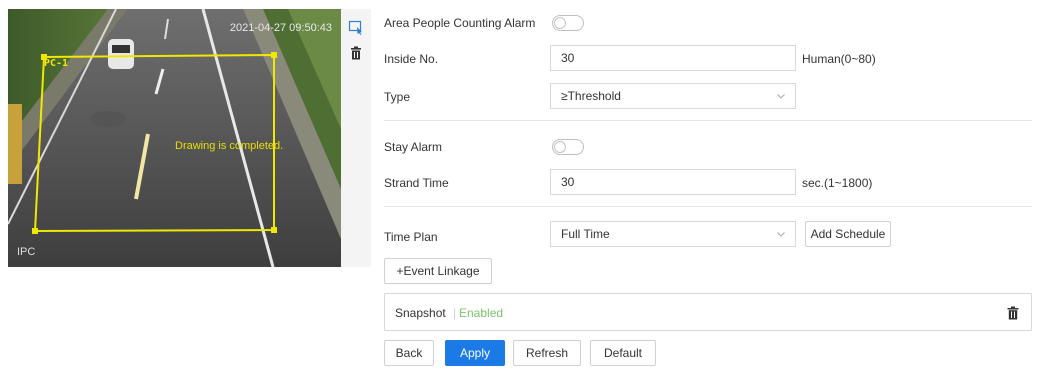  Describe the element at coordinates (280, 28) in the screenshot. I see `video-timestamp: 2021-04-27 09:50:43` at that location.